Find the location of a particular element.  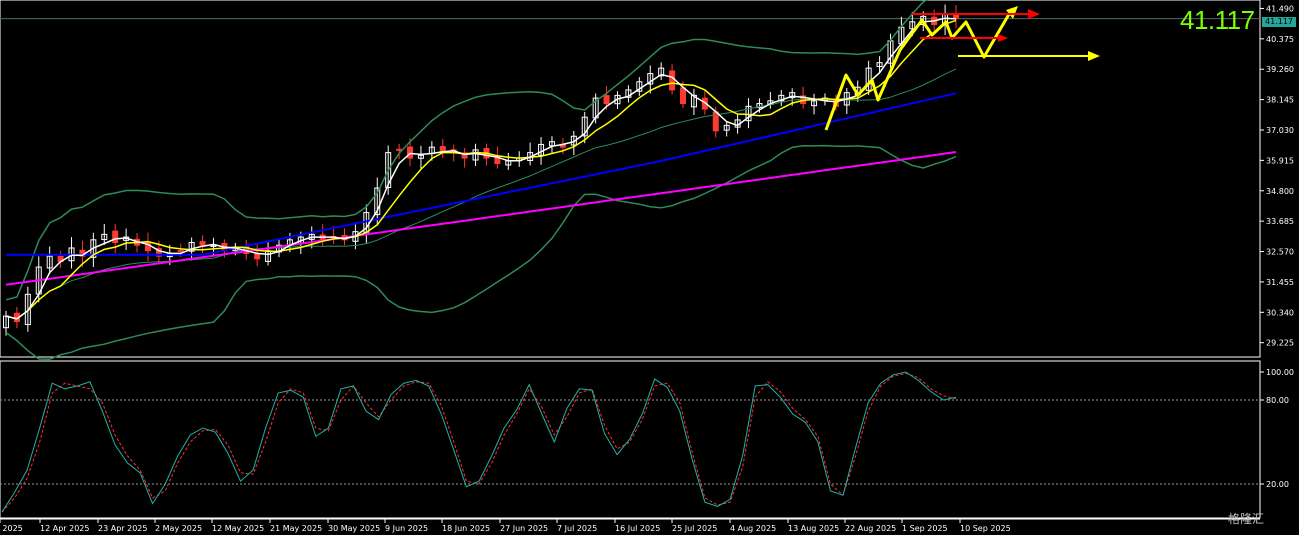

time-tick-label: 23 Apr 2025 is located at coordinates (122, 528).